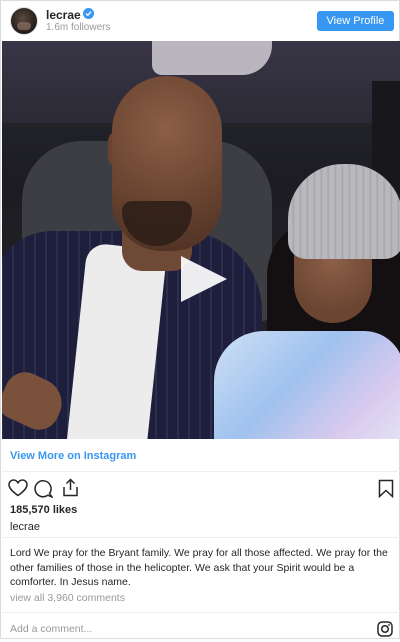 Image resolution: width=400 pixels, height=642 pixels. I want to click on share-icon, so click(70, 490).